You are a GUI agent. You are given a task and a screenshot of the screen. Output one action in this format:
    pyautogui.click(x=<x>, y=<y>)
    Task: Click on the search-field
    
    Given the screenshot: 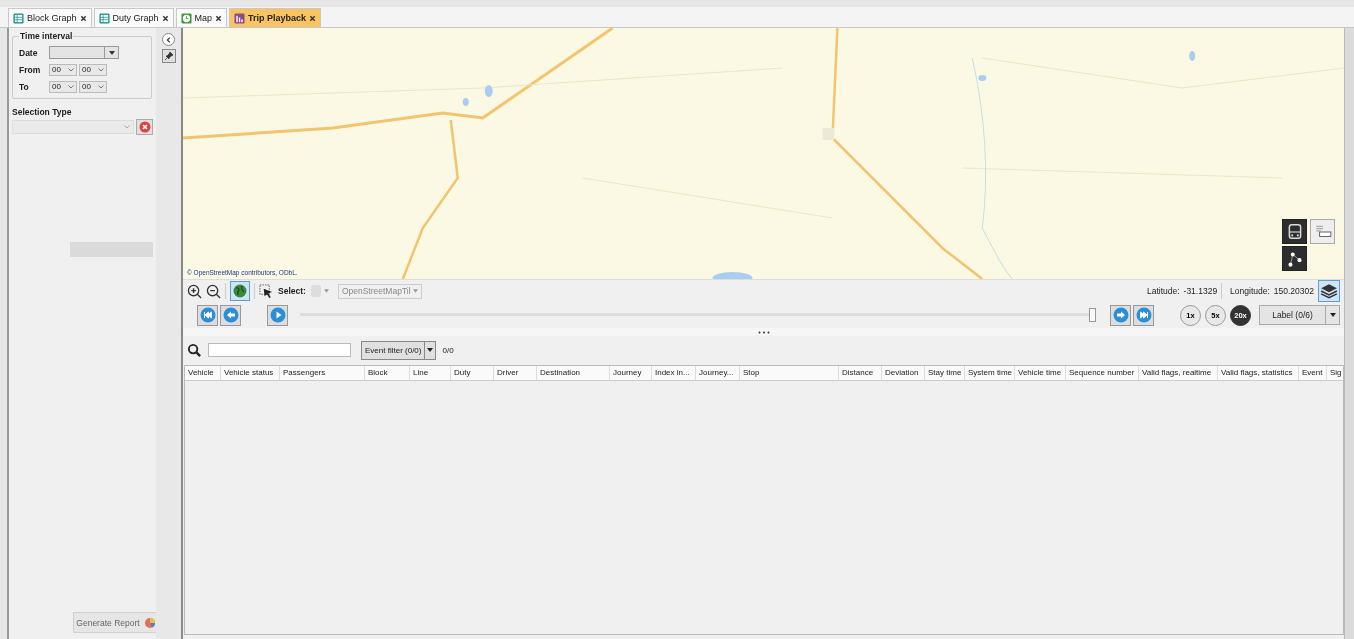 What is the action you would take?
    pyautogui.click(x=279, y=350)
    